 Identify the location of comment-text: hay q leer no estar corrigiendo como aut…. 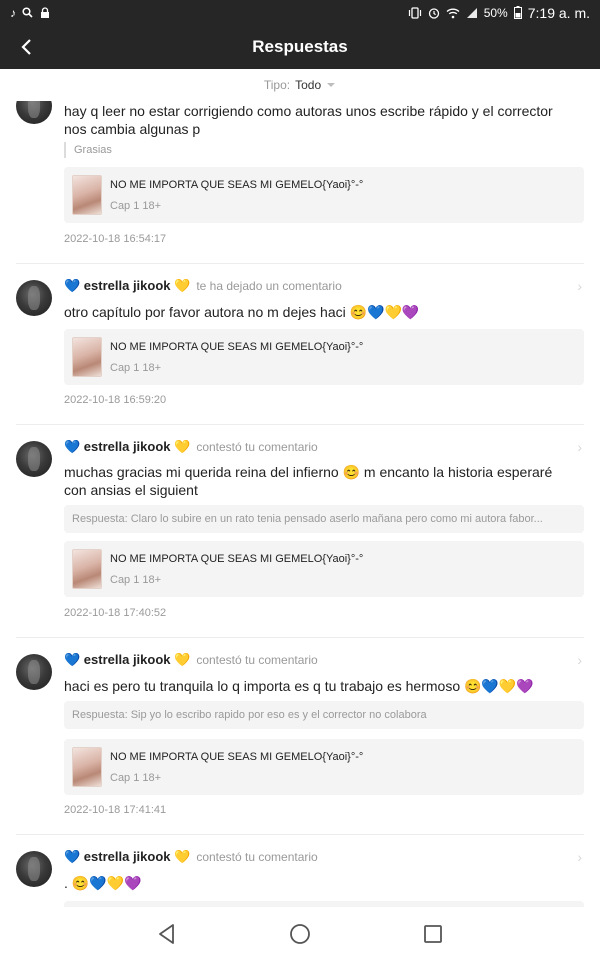
(308, 120).